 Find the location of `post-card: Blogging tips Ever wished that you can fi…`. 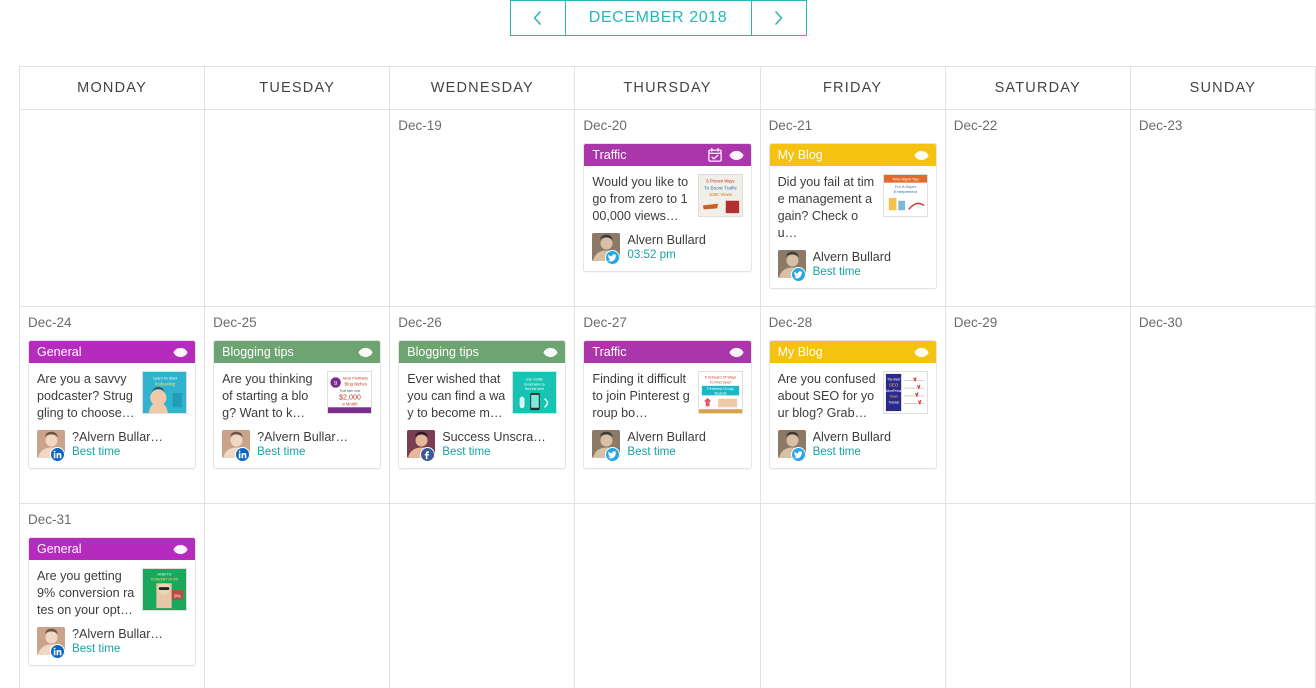

post-card: Blogging tips Ever wished that you can fi… is located at coordinates (482, 404).